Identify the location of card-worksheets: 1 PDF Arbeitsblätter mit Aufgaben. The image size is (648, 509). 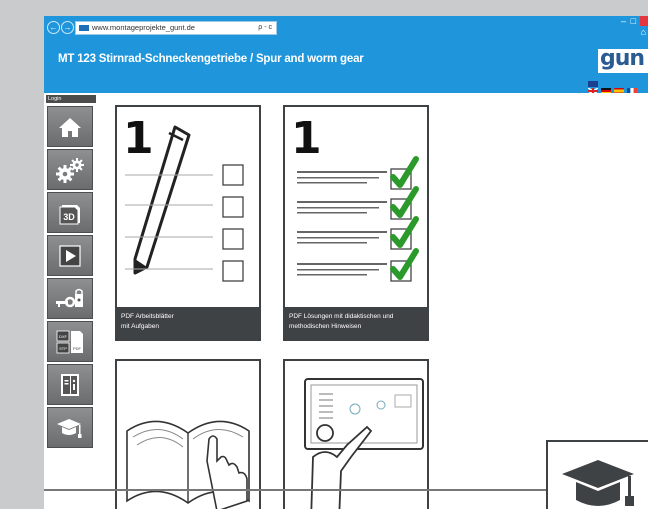
(188, 223).